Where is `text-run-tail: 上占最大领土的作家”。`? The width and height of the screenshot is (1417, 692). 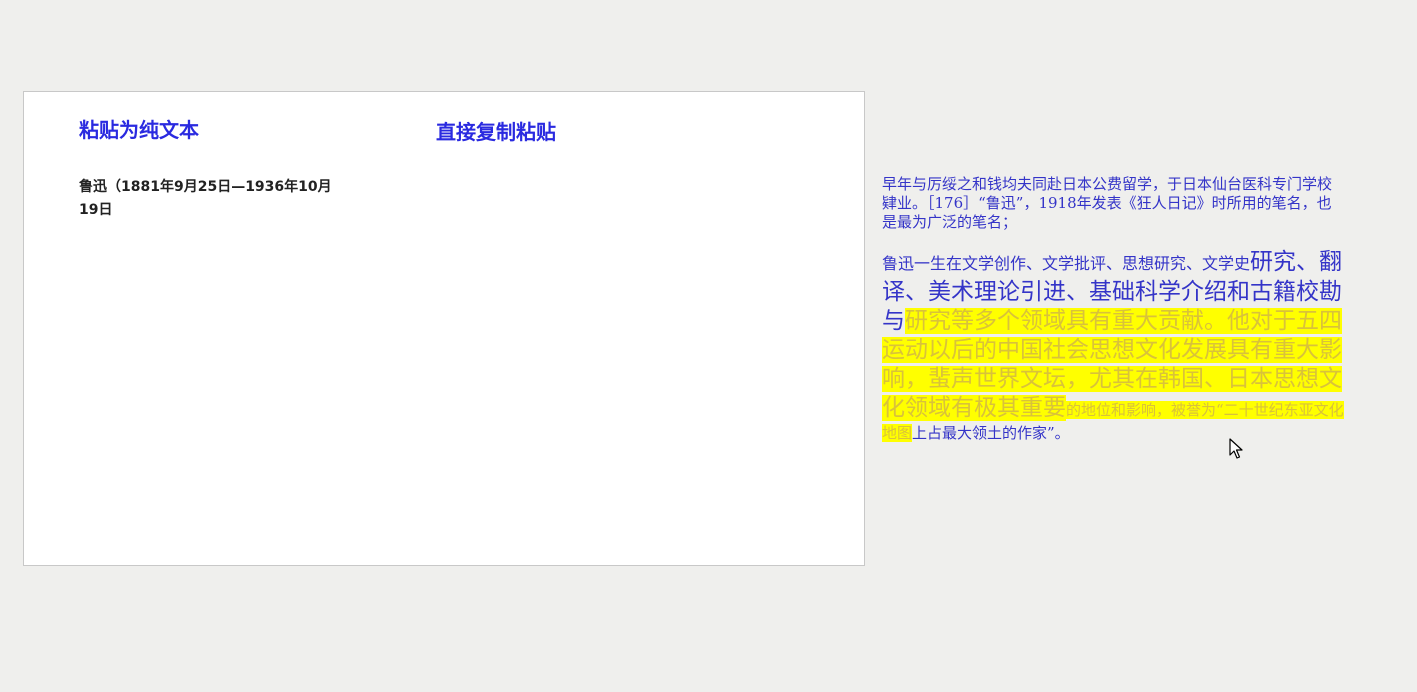
text-run-tail: 上占最大领土的作家”。 is located at coordinates (991, 433).